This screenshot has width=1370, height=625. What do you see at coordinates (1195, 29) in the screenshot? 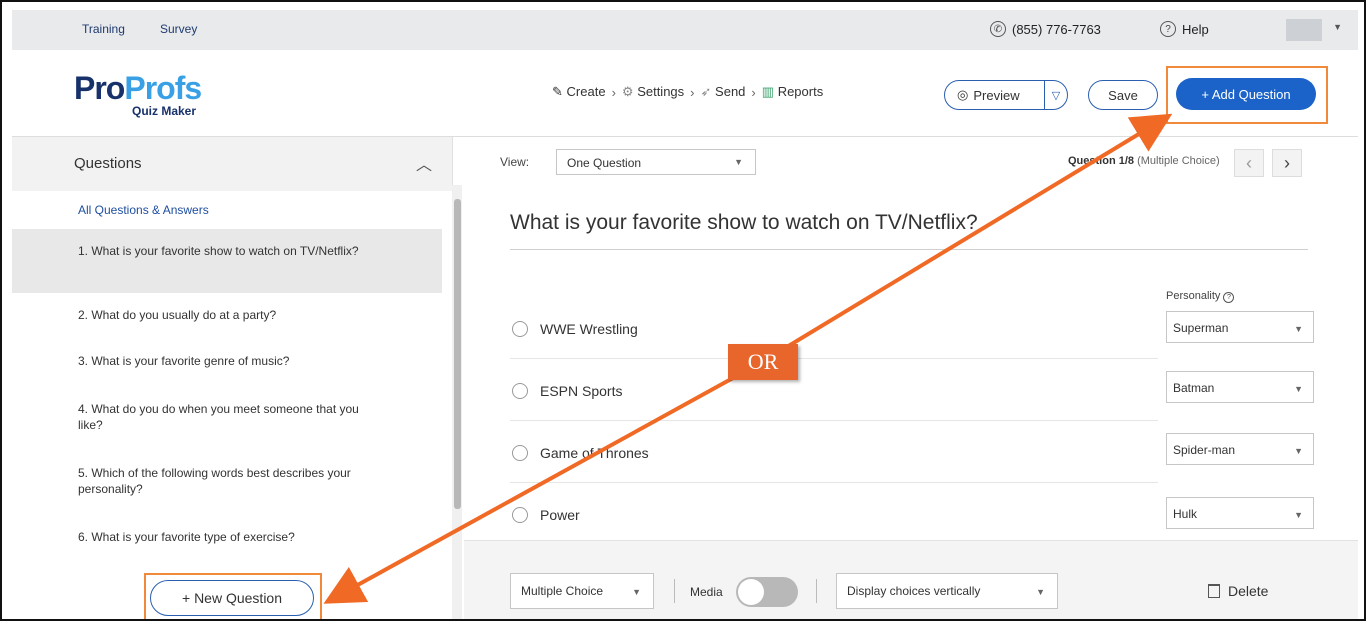
I see `help-label: Help` at bounding box center [1195, 29].